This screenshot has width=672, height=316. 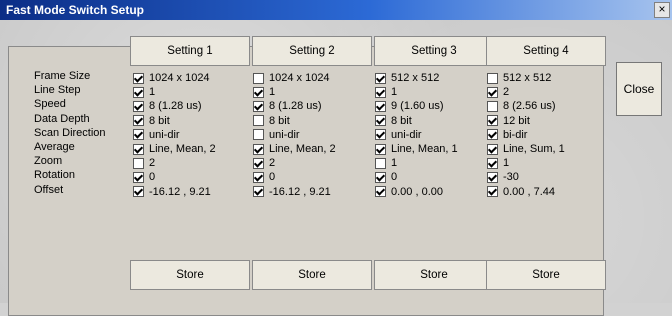 I want to click on setting-4-row-9: 0.00 , 7.44, so click(x=521, y=192).